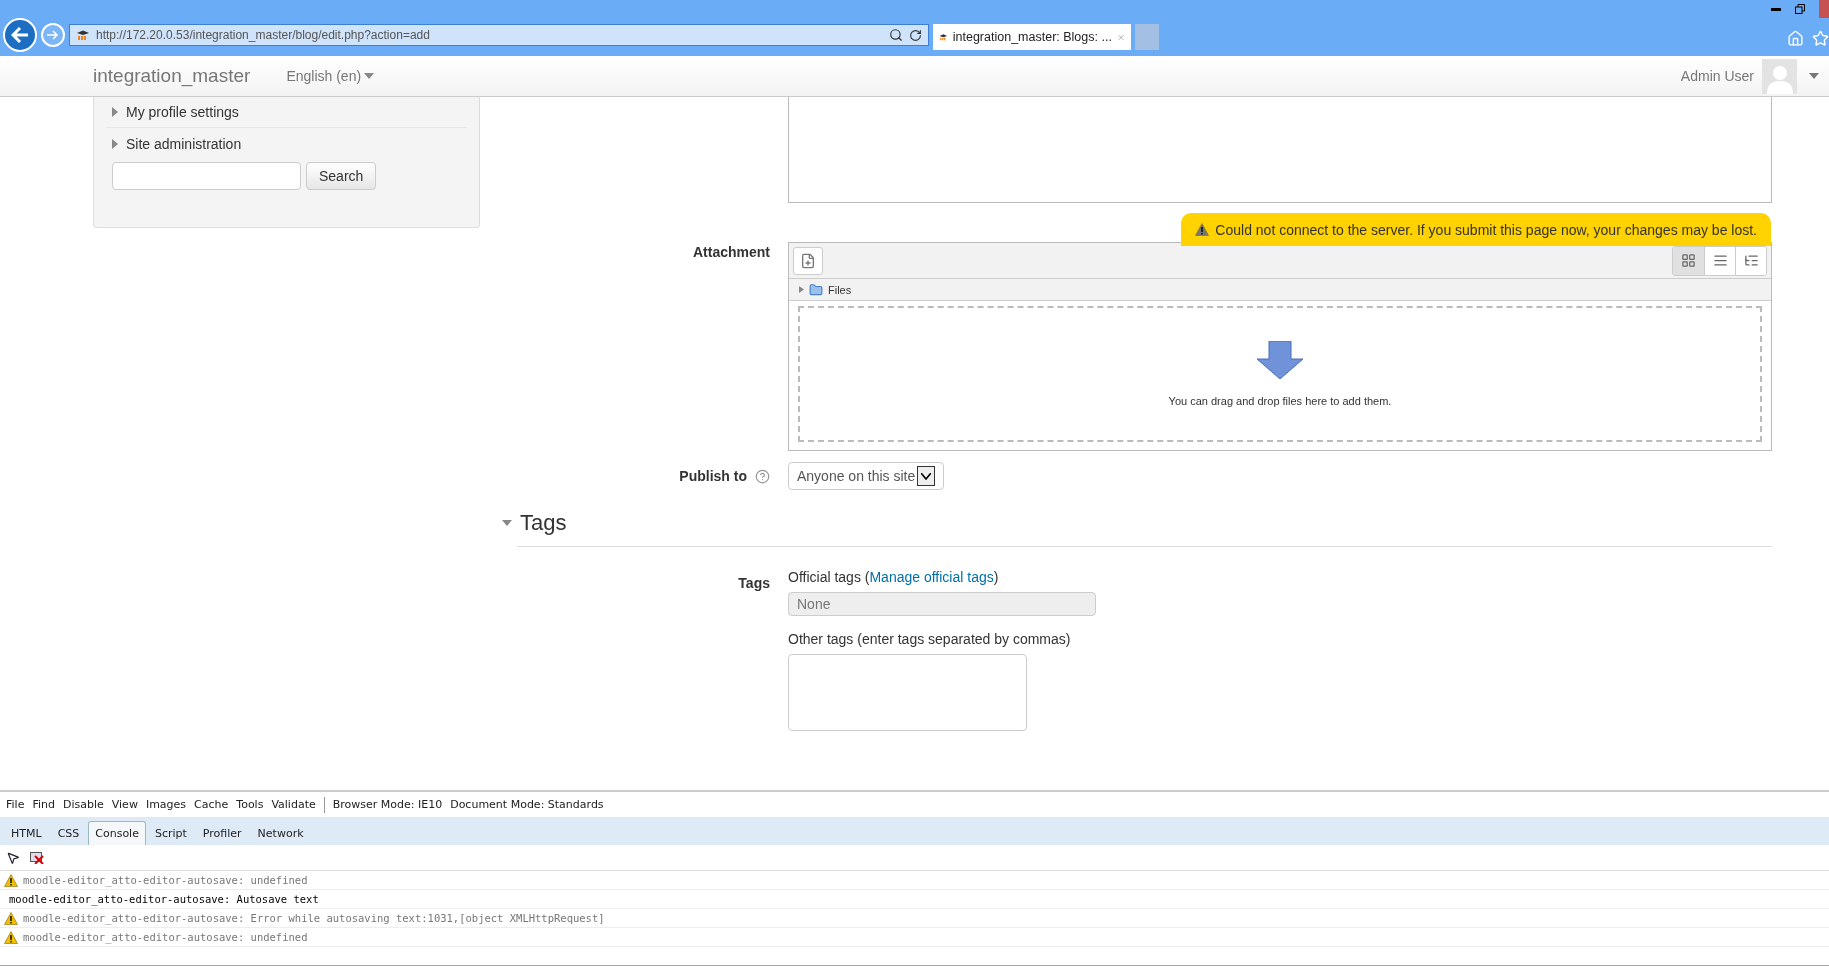  What do you see at coordinates (907, 692) in the screenshot?
I see `tags-field` at bounding box center [907, 692].